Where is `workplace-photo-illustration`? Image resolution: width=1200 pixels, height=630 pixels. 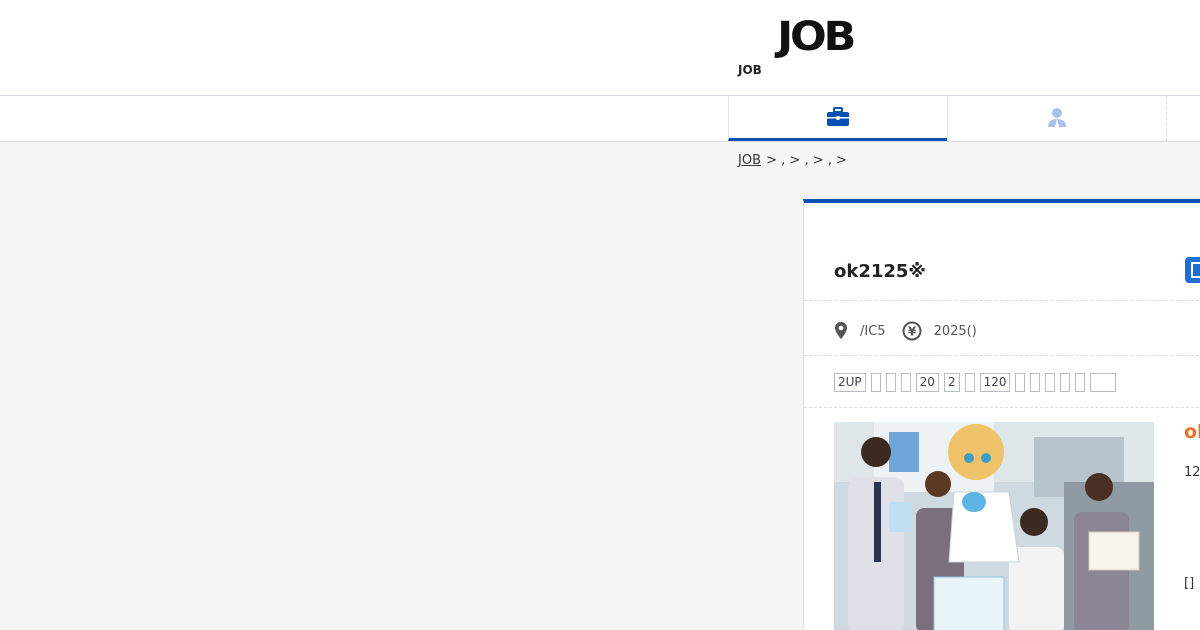
workplace-photo-illustration is located at coordinates (994, 526).